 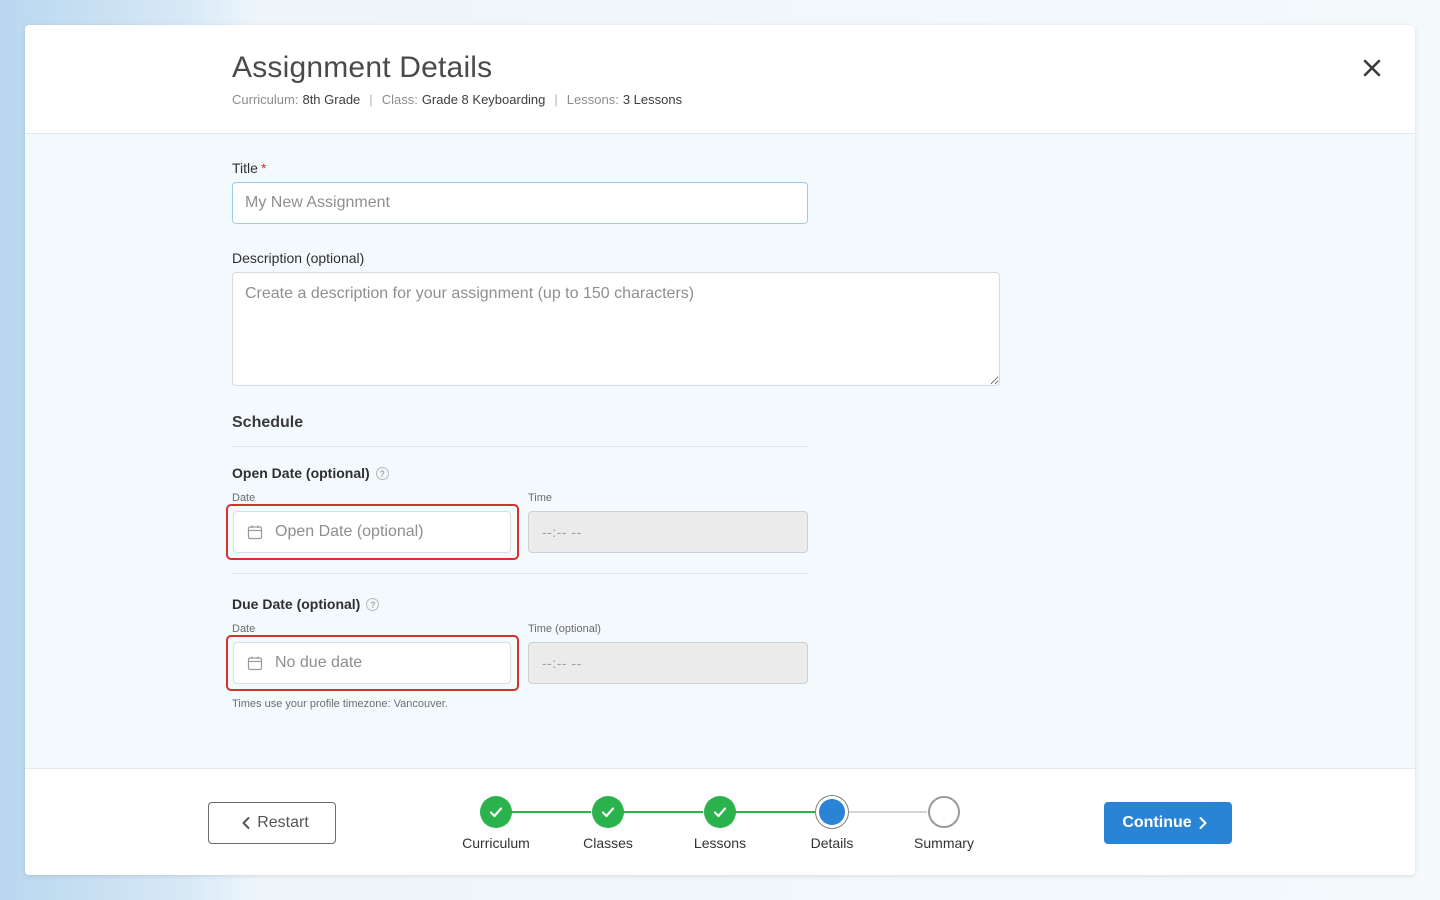 What do you see at coordinates (298, 258) in the screenshot?
I see `description-label: Description (optional)` at bounding box center [298, 258].